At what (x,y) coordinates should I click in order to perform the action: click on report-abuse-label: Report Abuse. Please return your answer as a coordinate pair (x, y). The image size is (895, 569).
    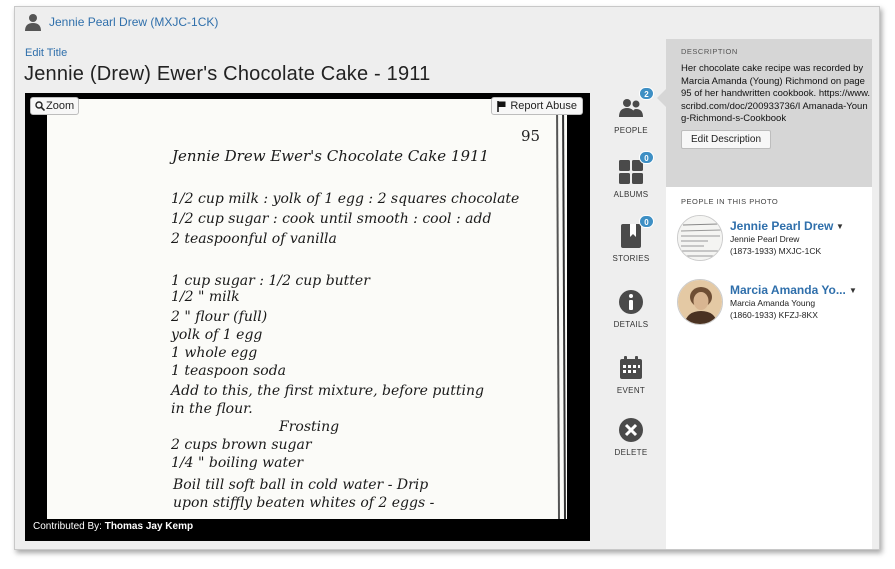
    Looking at the image, I should click on (543, 106).